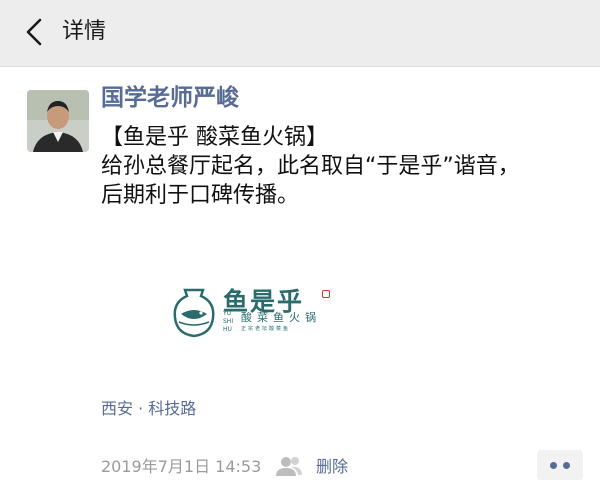 The image size is (600, 497). Describe the element at coordinates (84, 31) in the screenshot. I see `page-title: 详情` at that location.